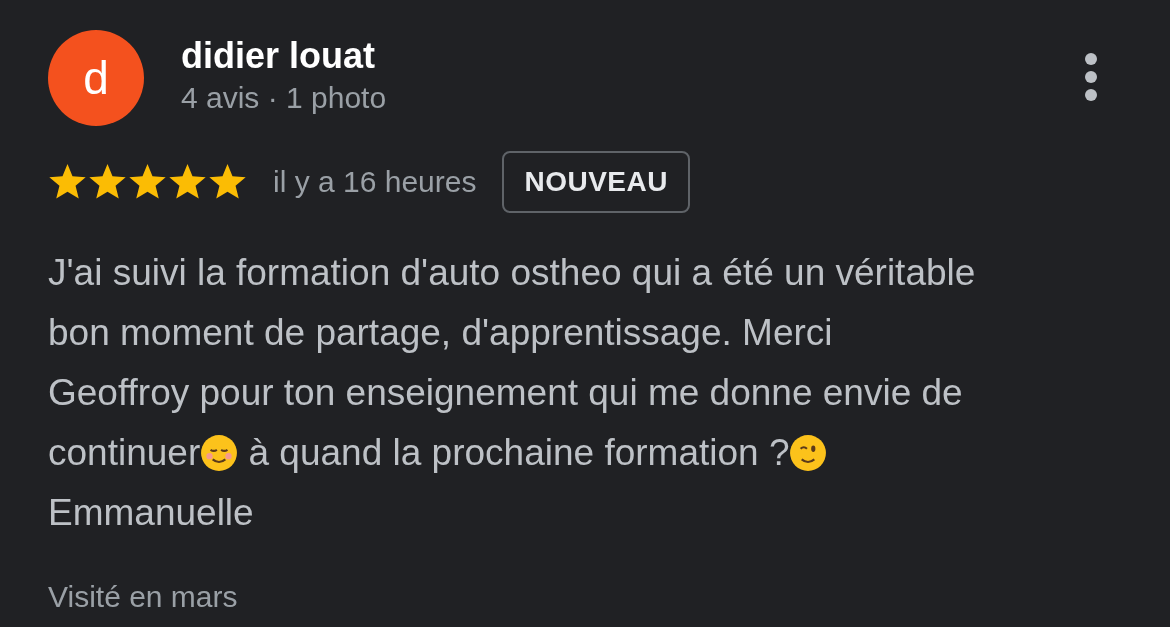 The image size is (1170, 627). What do you see at coordinates (96, 78) in the screenshot?
I see `avatar: d` at bounding box center [96, 78].